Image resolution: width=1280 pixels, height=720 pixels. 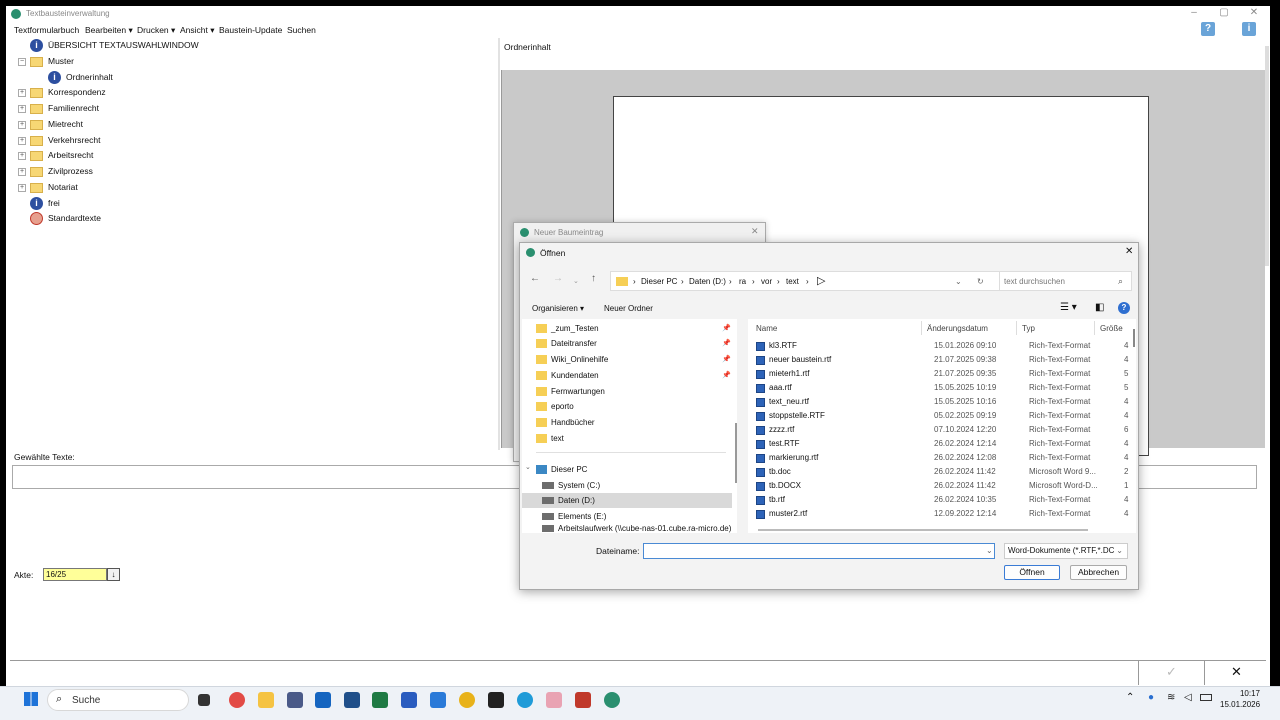 I want to click on confirm-button: ✓, so click(x=1171, y=673).